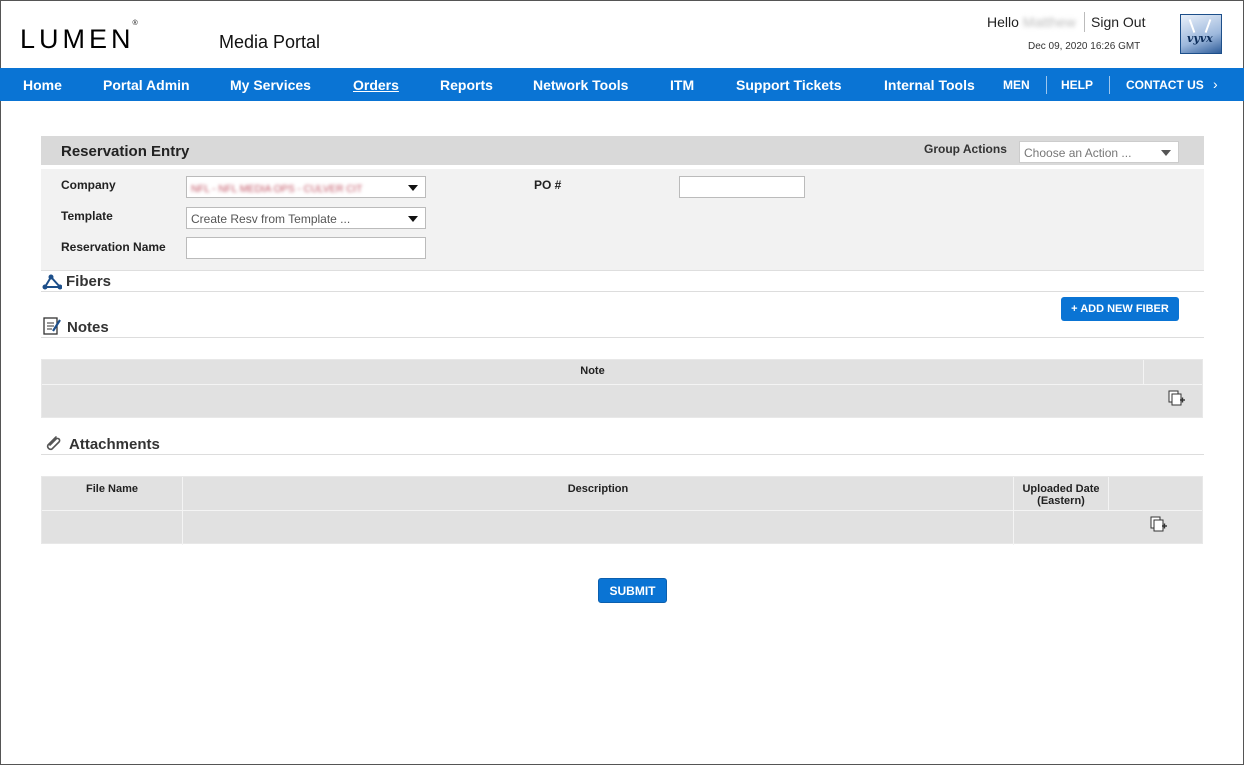 The height and width of the screenshot is (765, 1244). I want to click on reservation-name-input, so click(306, 248).